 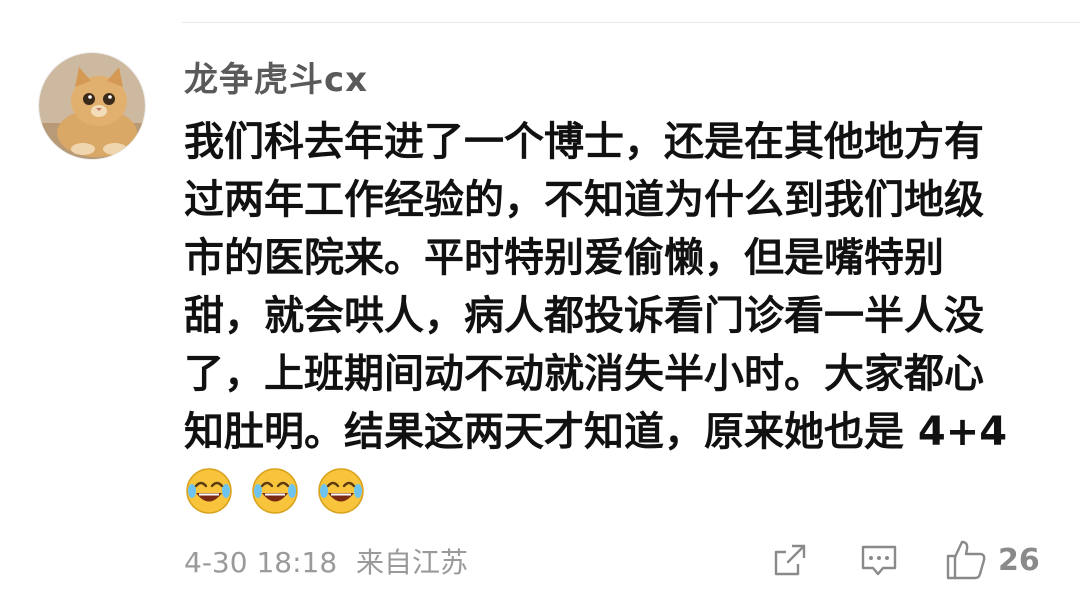 I want to click on share-button, so click(x=790, y=560).